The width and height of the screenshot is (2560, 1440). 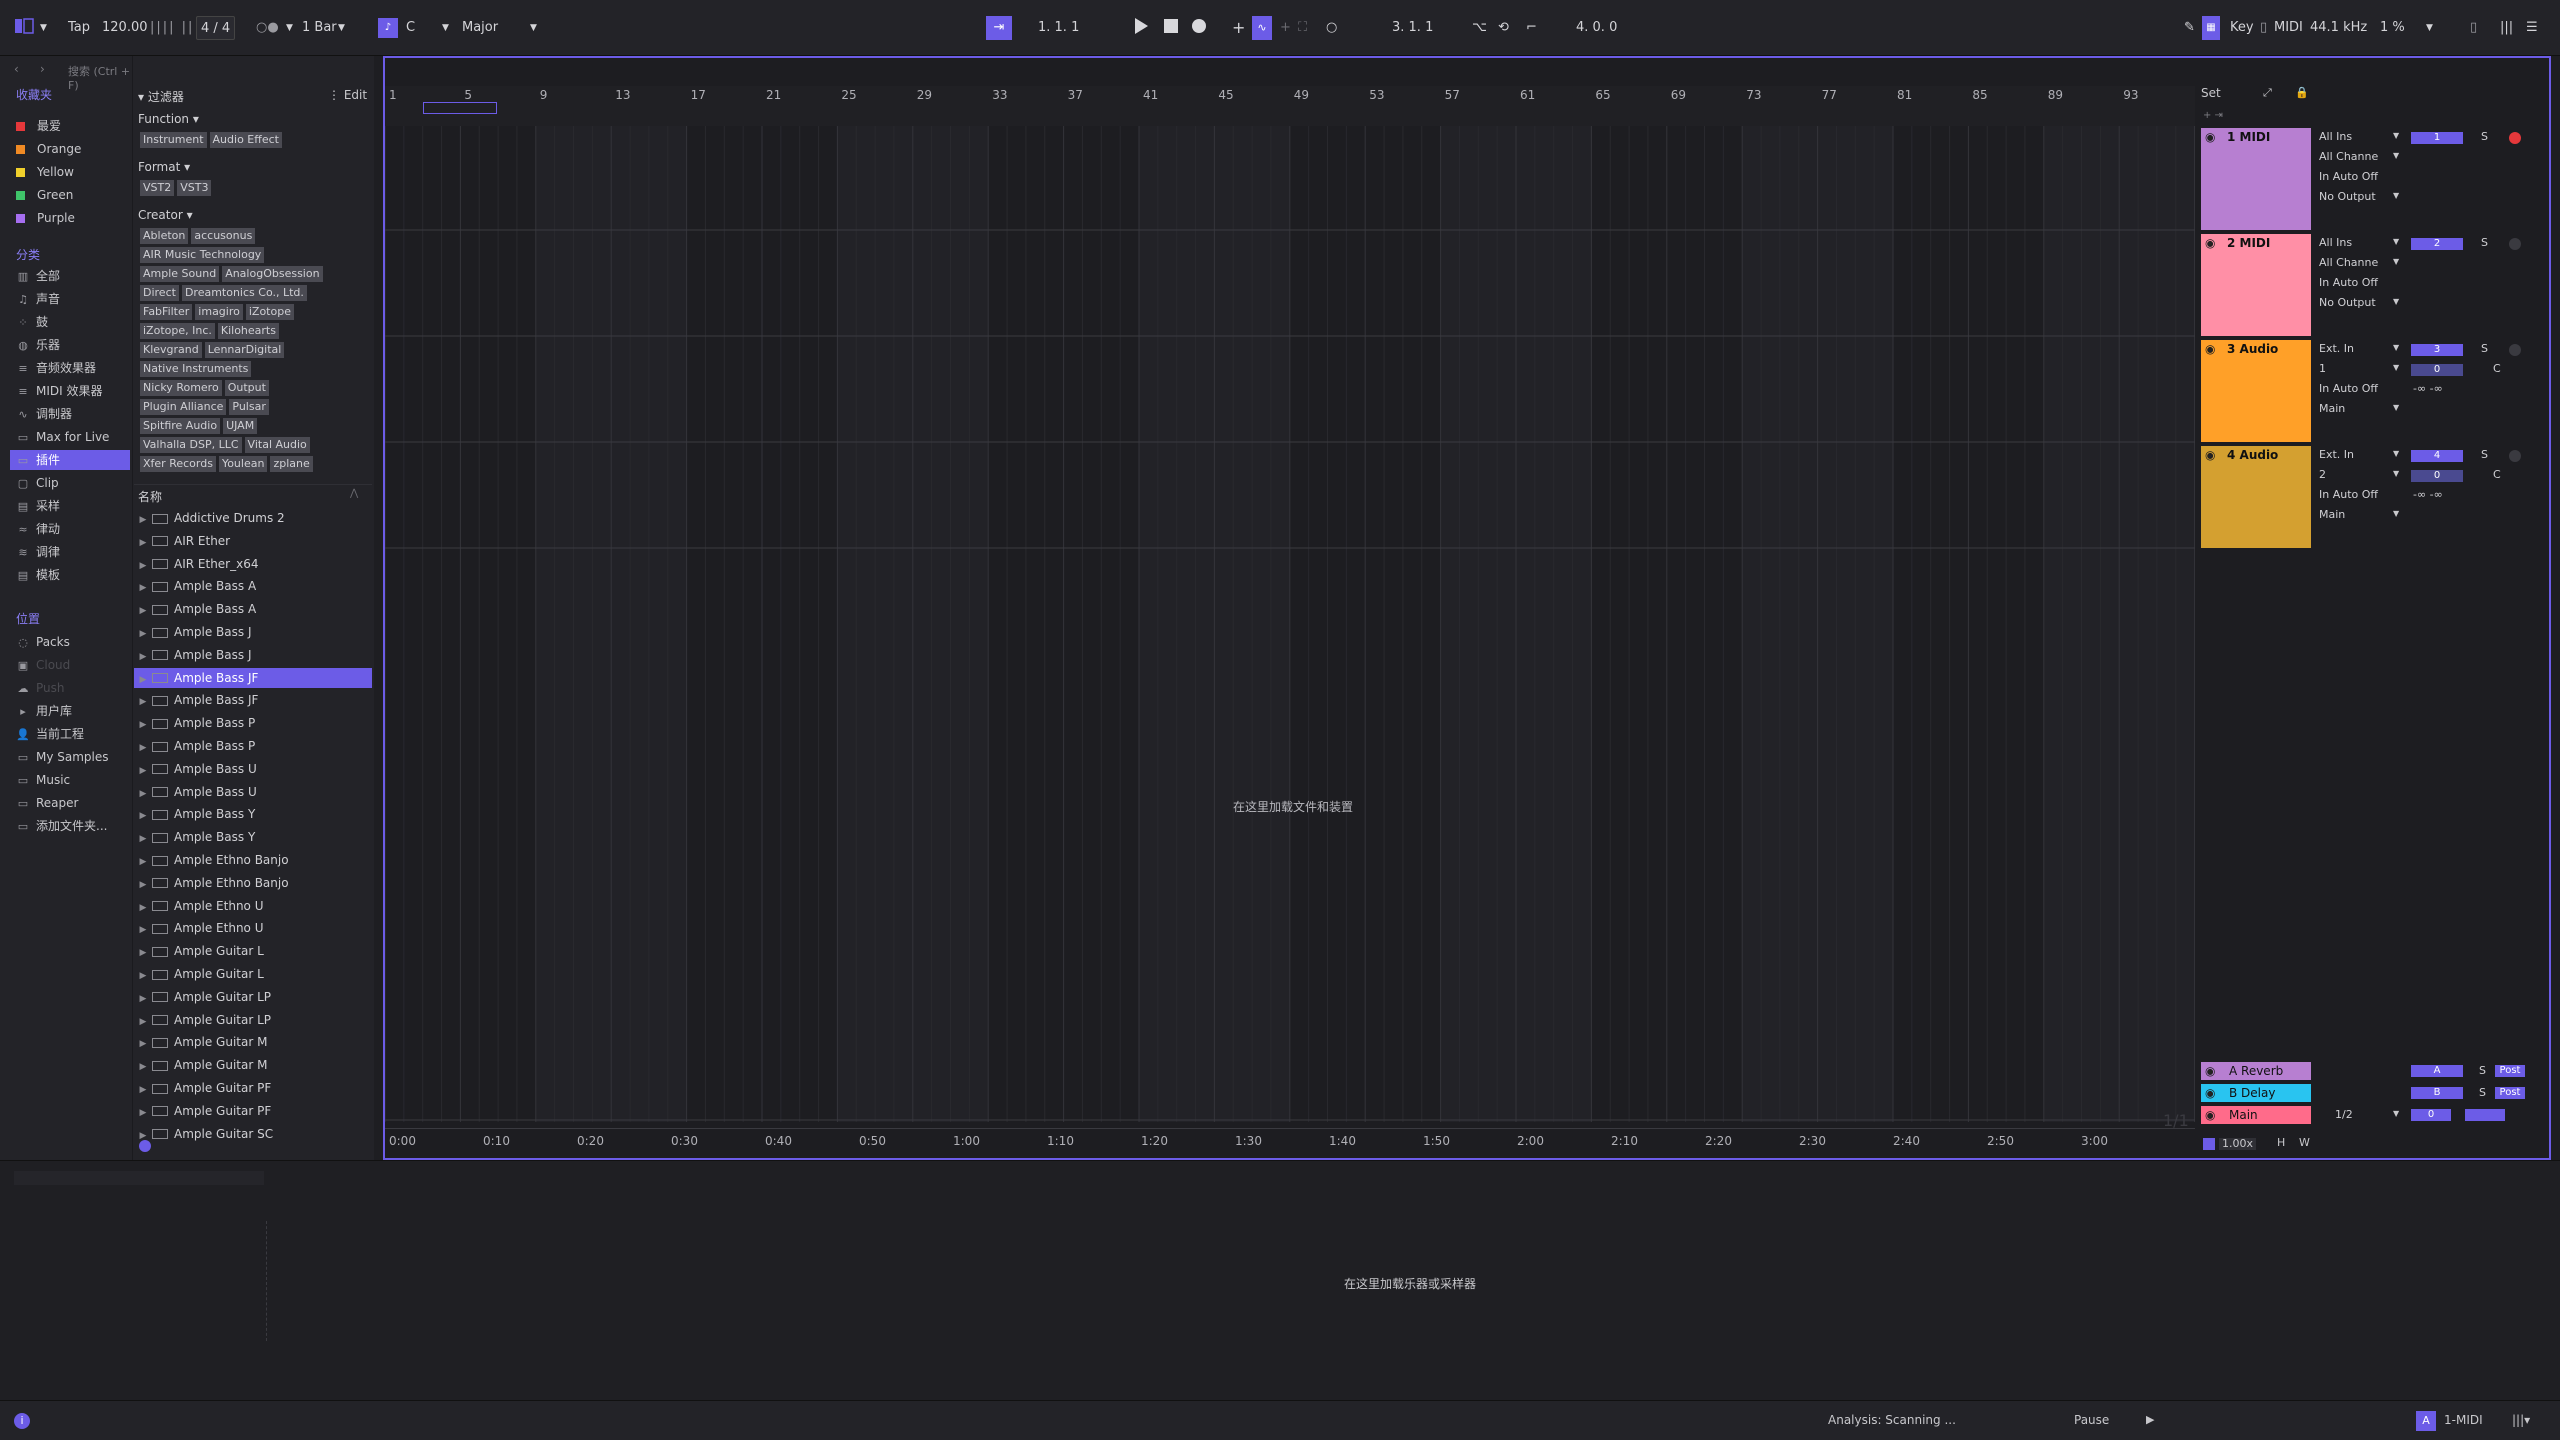 I want to click on filter-tag: FabFilter, so click(x=166, y=312).